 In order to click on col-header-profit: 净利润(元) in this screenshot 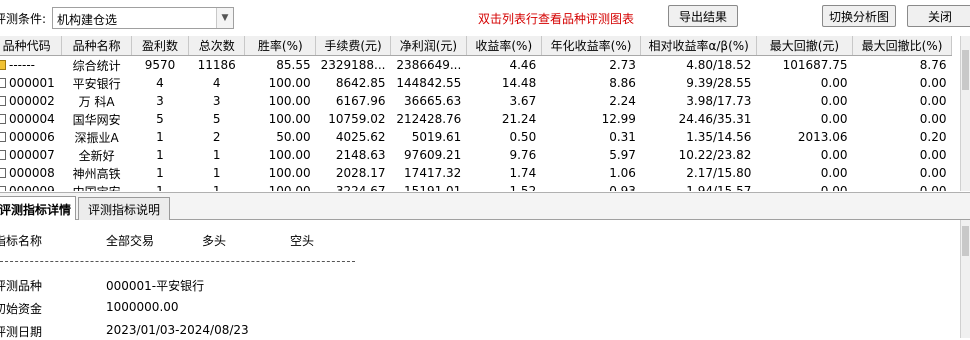, I will do `click(428, 46)`.